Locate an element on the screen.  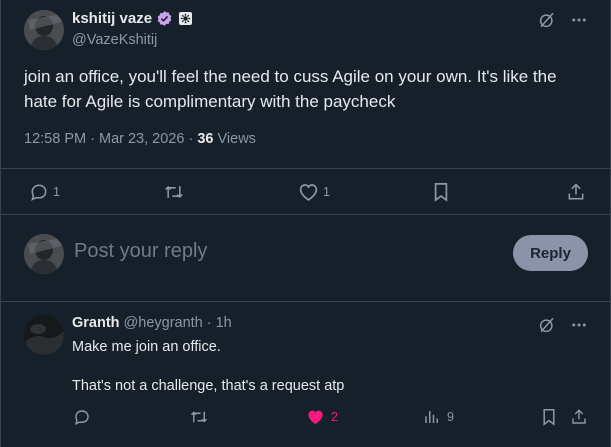
reply-actions: 2 9 is located at coordinates (305, 419).